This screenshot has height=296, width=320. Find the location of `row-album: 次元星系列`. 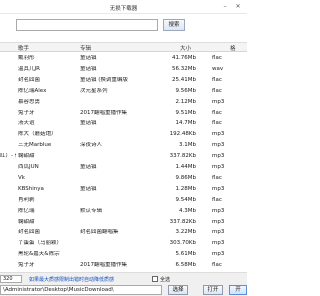

row-album: 次元星系列 is located at coordinates (94, 90).